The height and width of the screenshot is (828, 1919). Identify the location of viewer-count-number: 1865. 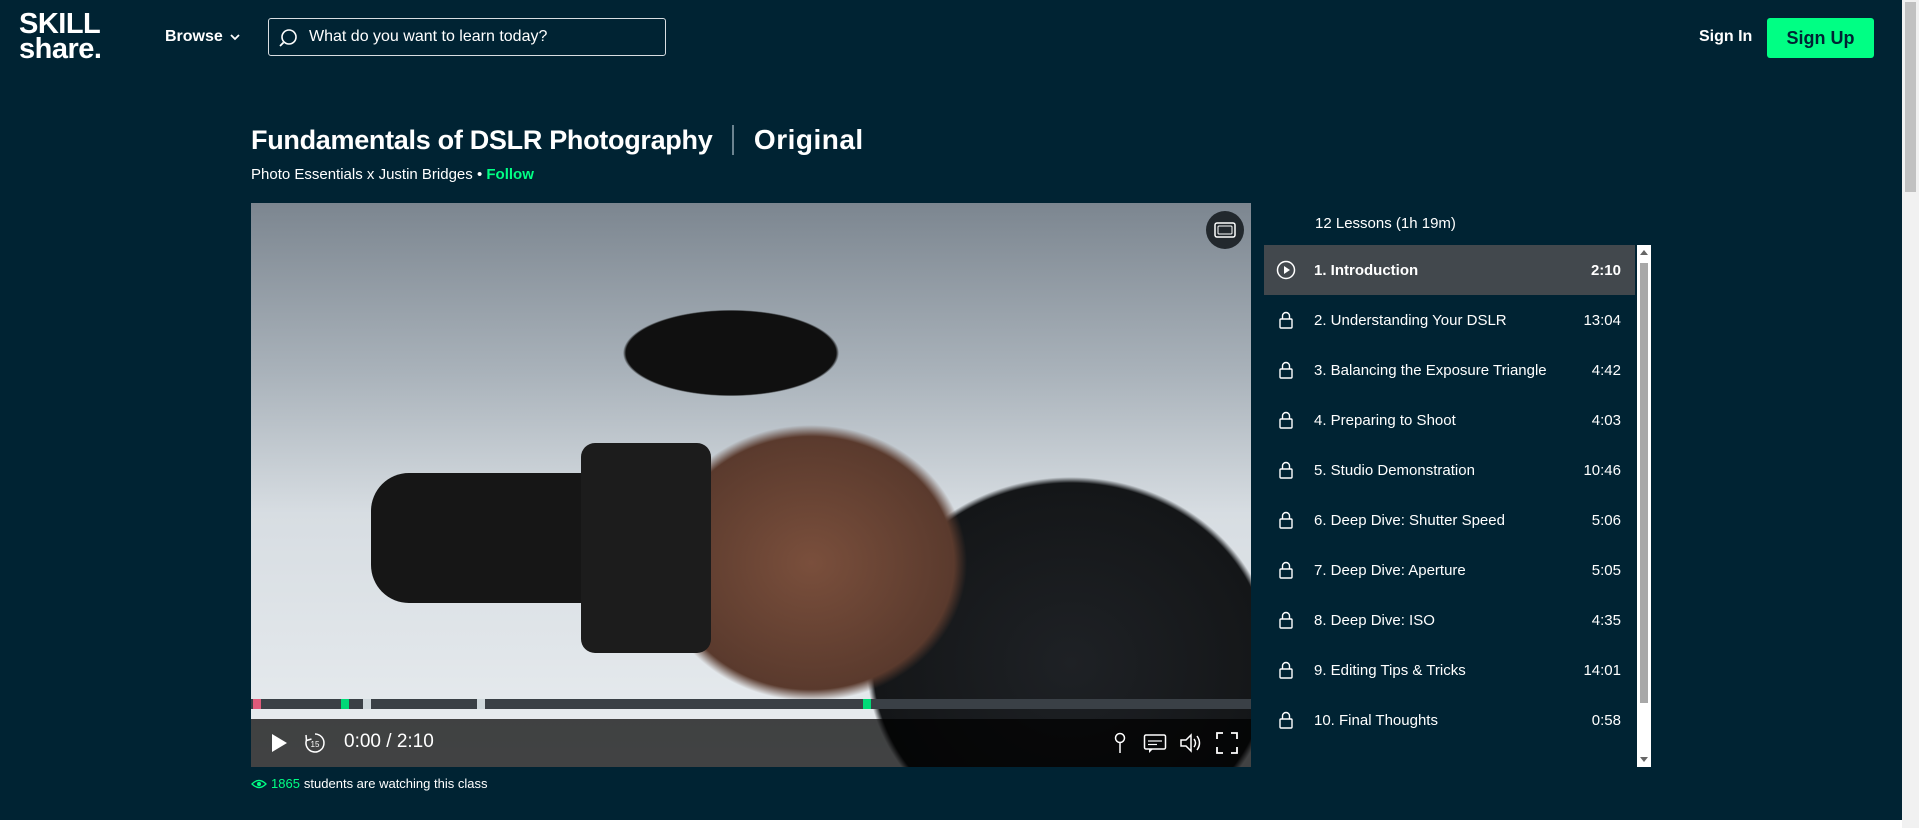
(285, 783).